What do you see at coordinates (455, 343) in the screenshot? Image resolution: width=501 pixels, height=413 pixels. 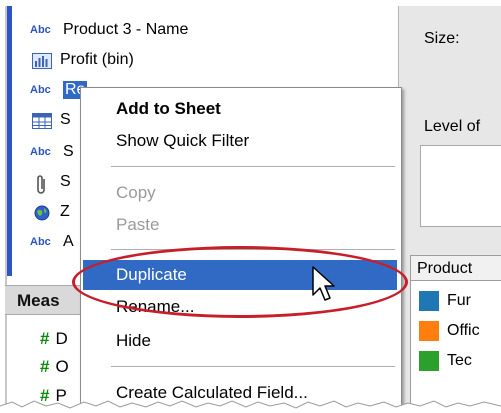 I see `color-legend: Fur Offic Tec` at bounding box center [455, 343].